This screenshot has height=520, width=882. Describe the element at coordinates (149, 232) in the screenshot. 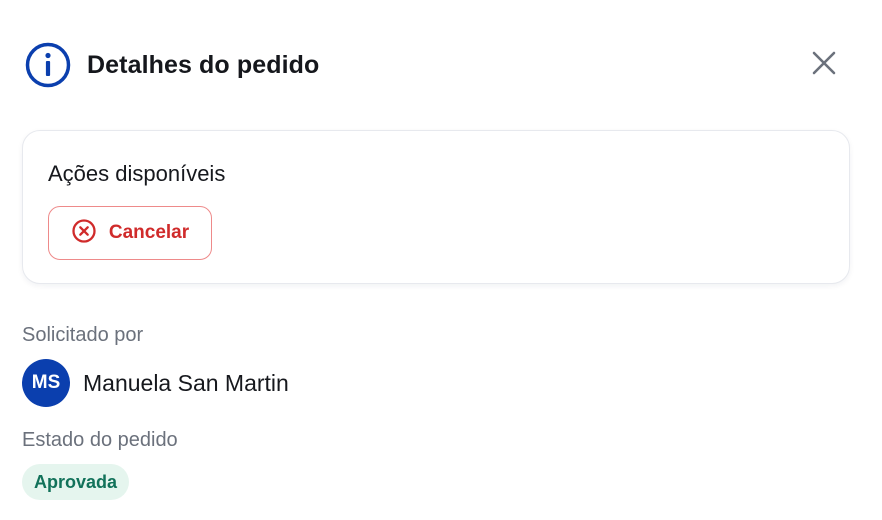

I see `cancel-label: Cancelar` at that location.